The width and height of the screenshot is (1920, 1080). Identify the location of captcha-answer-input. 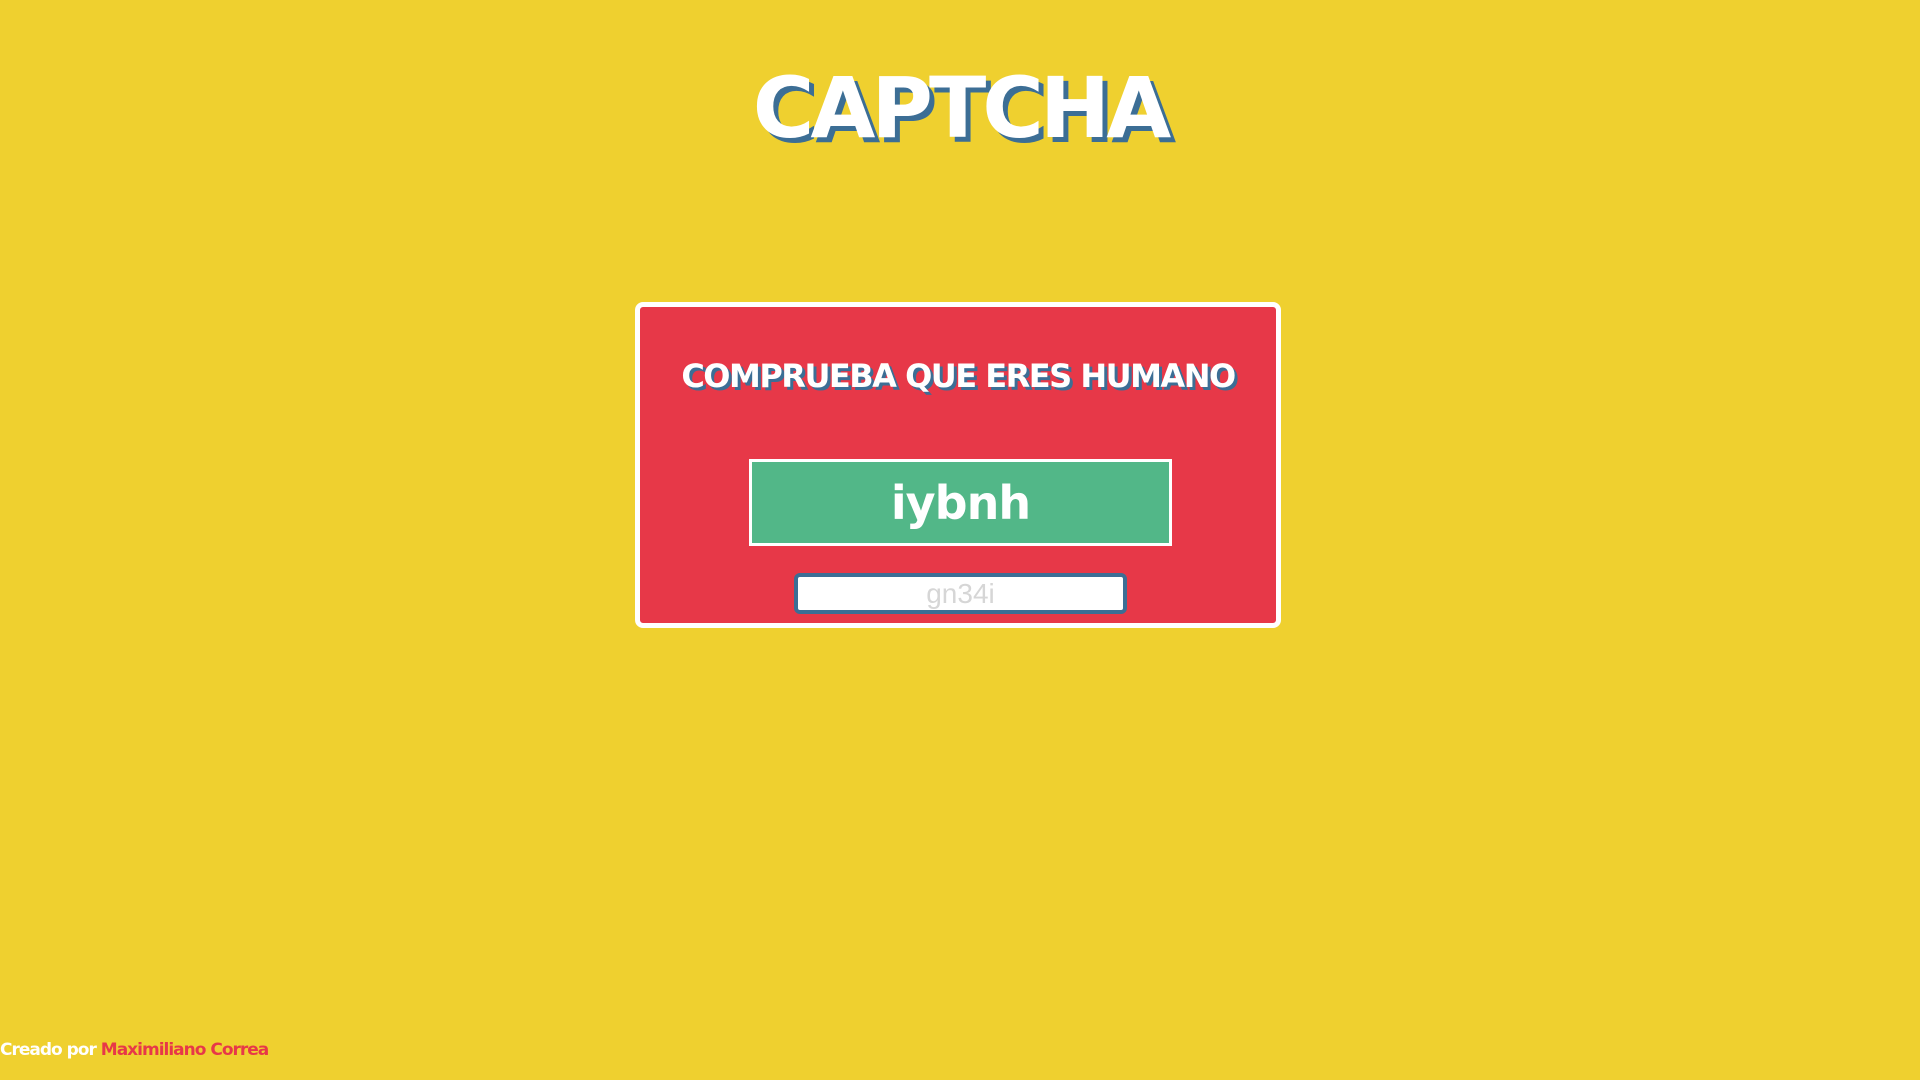
(960, 593).